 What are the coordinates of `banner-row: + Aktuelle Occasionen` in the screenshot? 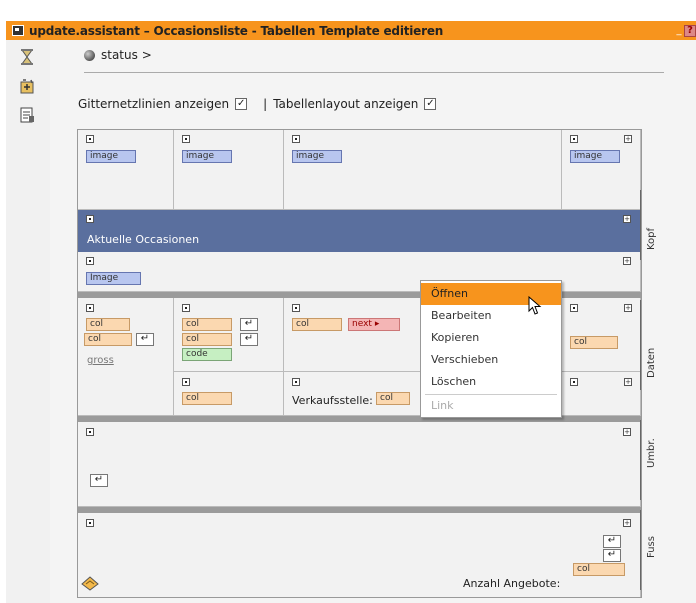 It's located at (359, 231).